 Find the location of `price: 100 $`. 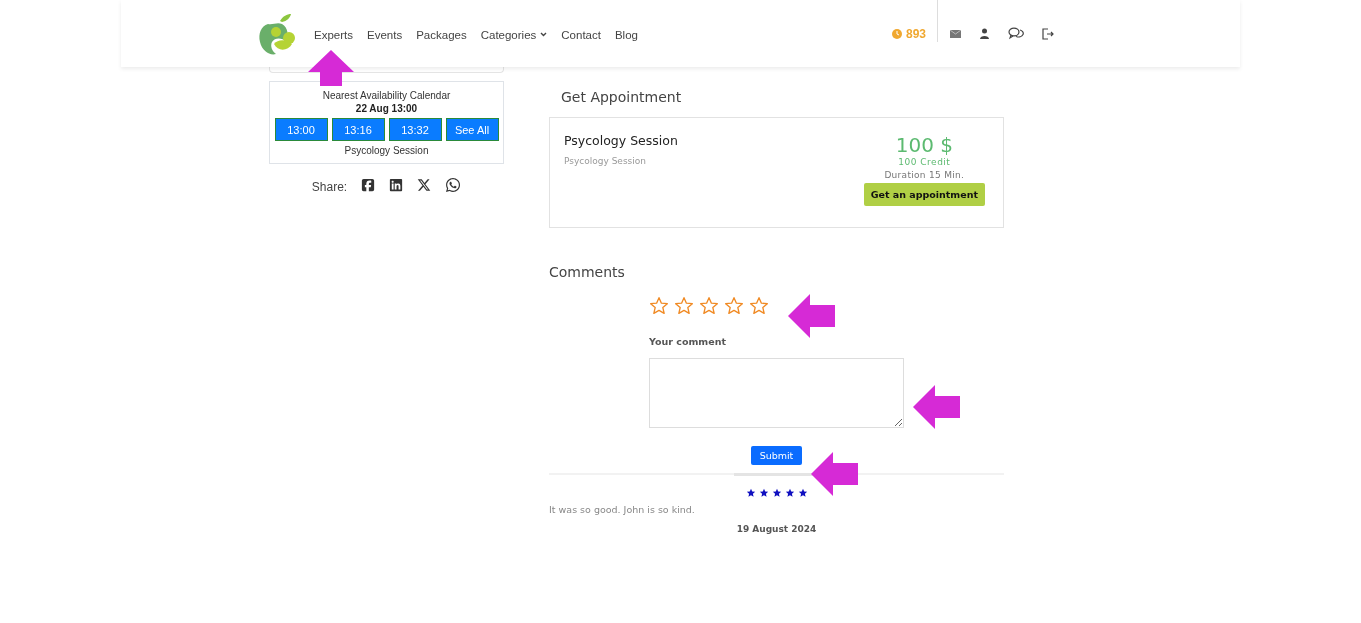

price: 100 $ is located at coordinates (924, 145).